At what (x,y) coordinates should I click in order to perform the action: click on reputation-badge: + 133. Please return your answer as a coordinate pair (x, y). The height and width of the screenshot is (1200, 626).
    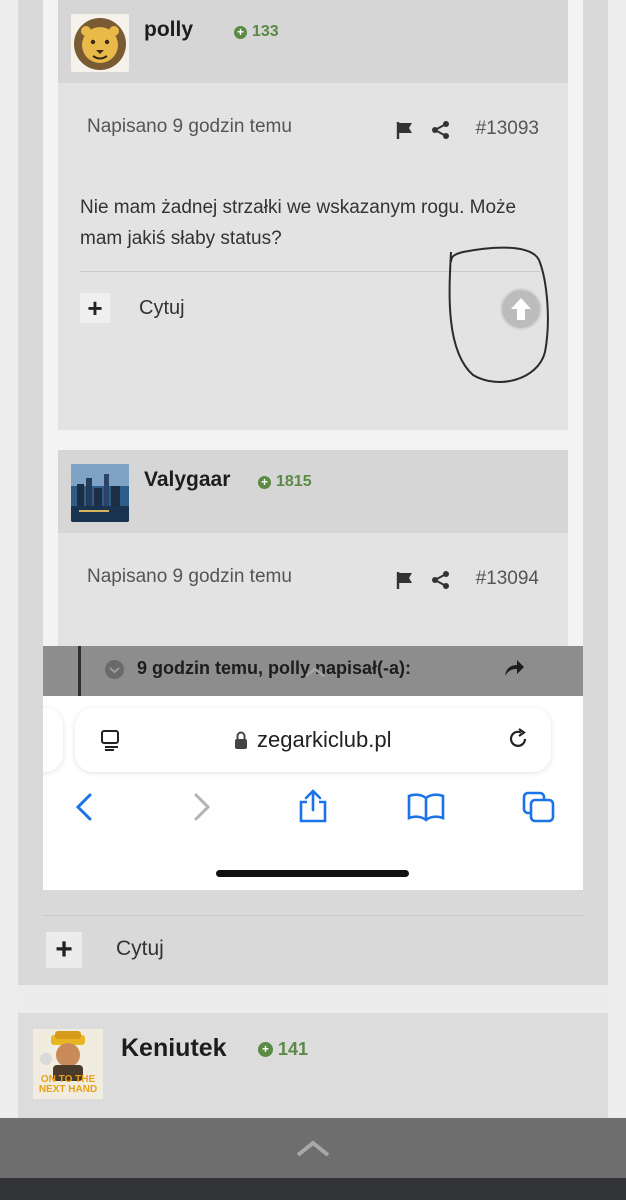
    Looking at the image, I should click on (256, 32).